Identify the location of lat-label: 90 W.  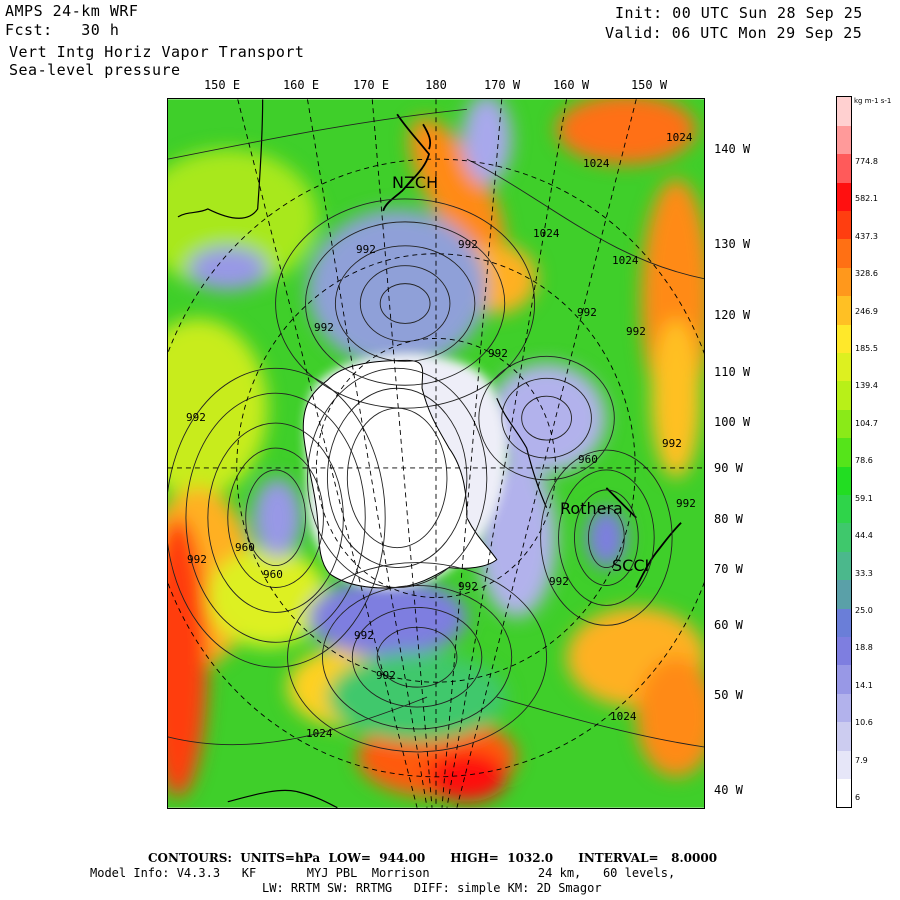
(728, 468).